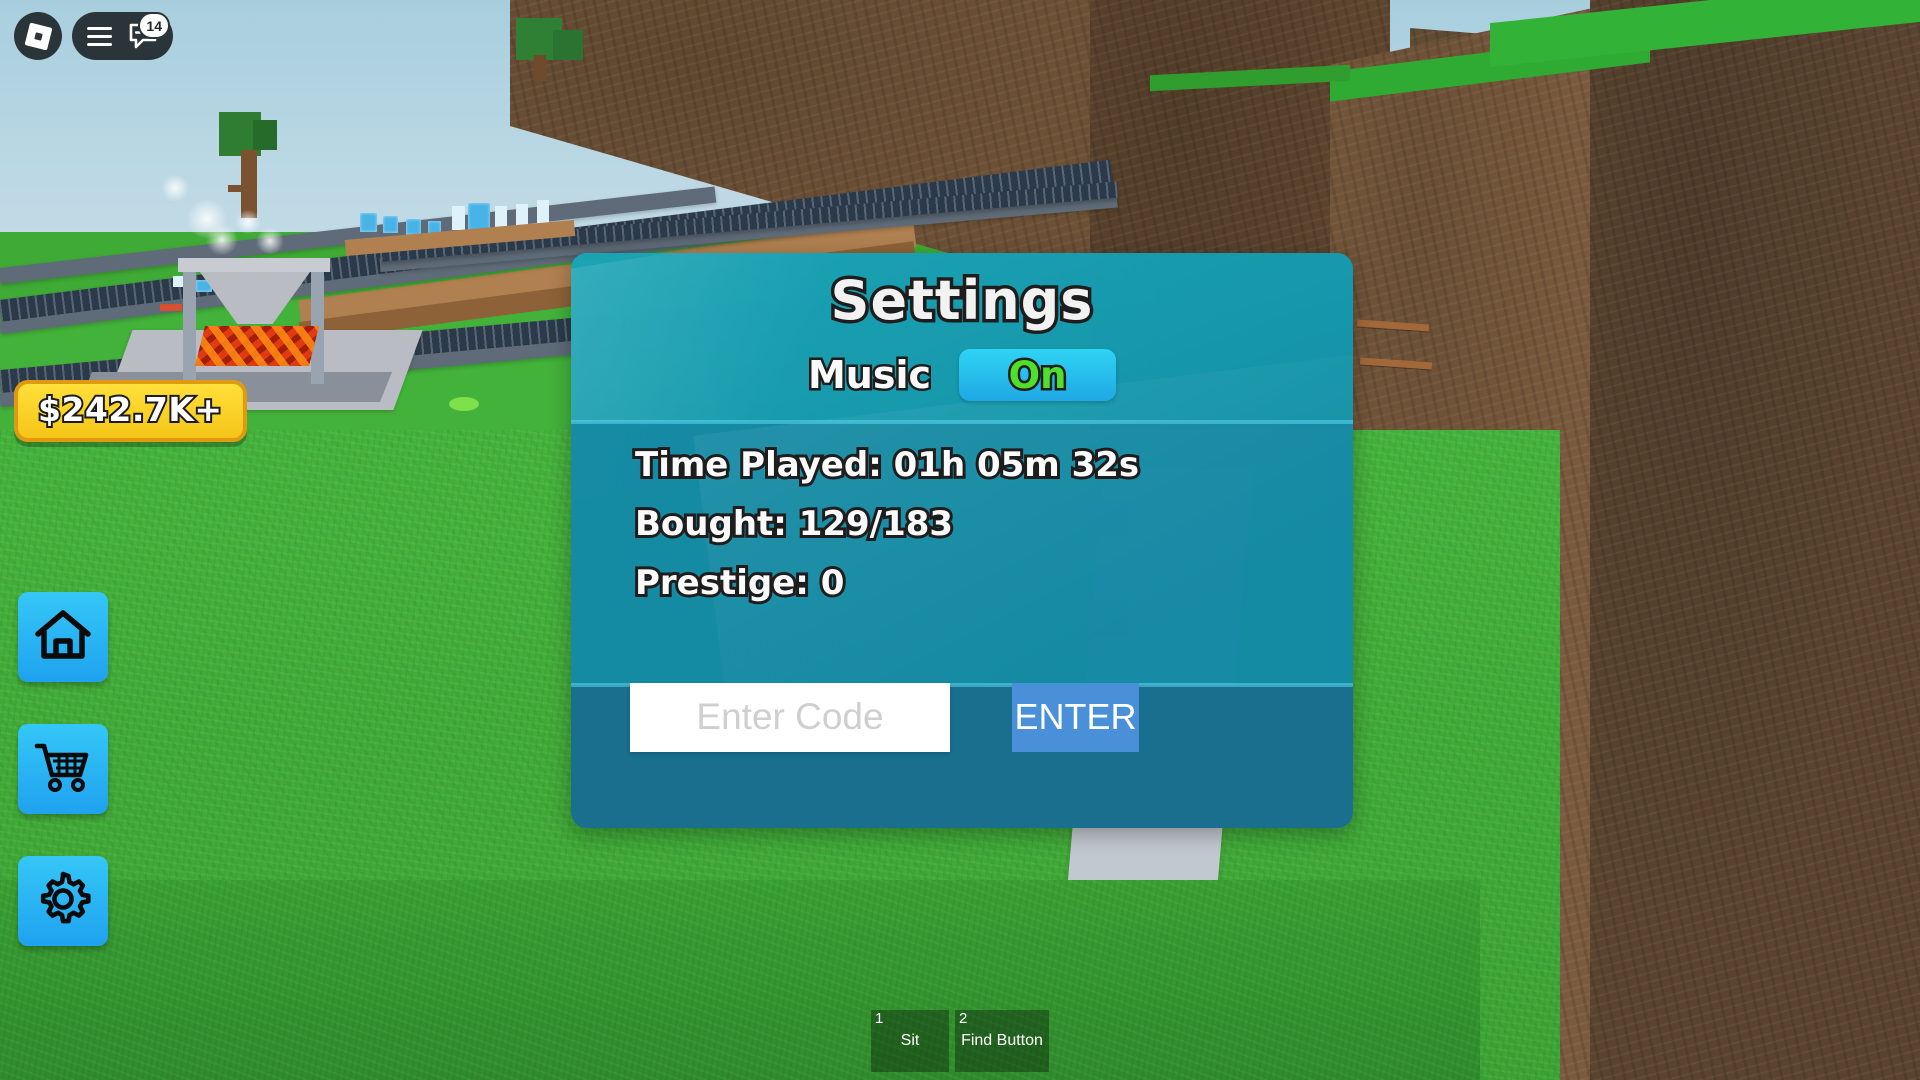  What do you see at coordinates (38, 36) in the screenshot?
I see `roblox-logo-icon` at bounding box center [38, 36].